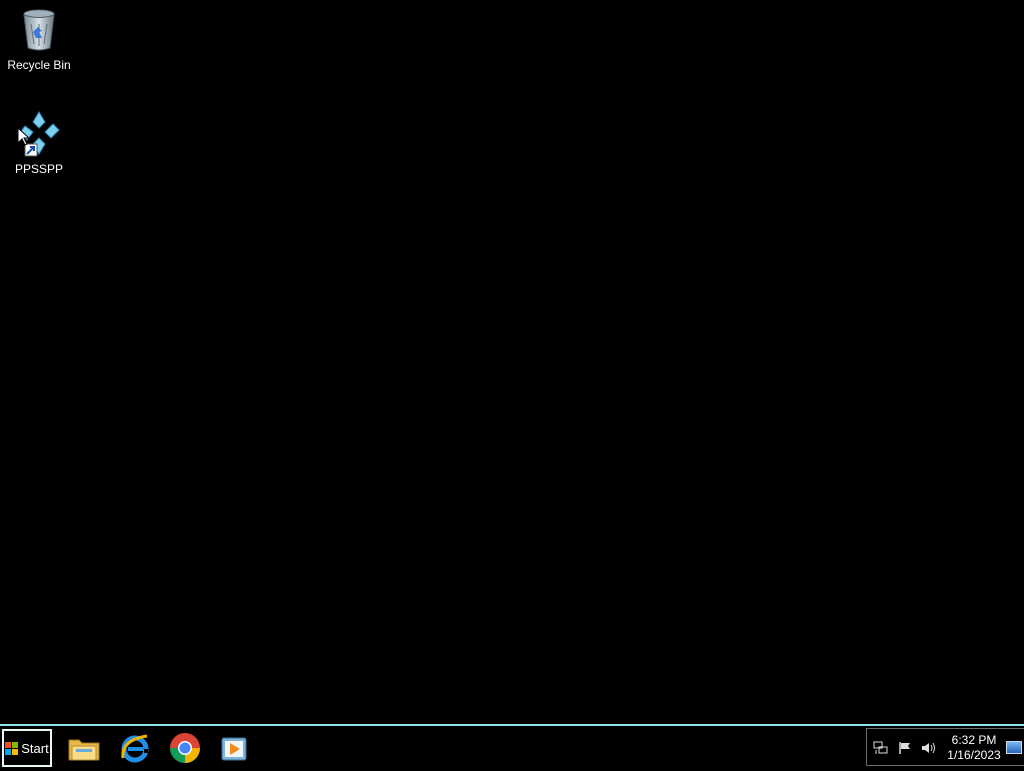 The width and height of the screenshot is (1024, 771). I want to click on taskbar: Start 6:32 PM 1/16/2023, so click(512, 746).